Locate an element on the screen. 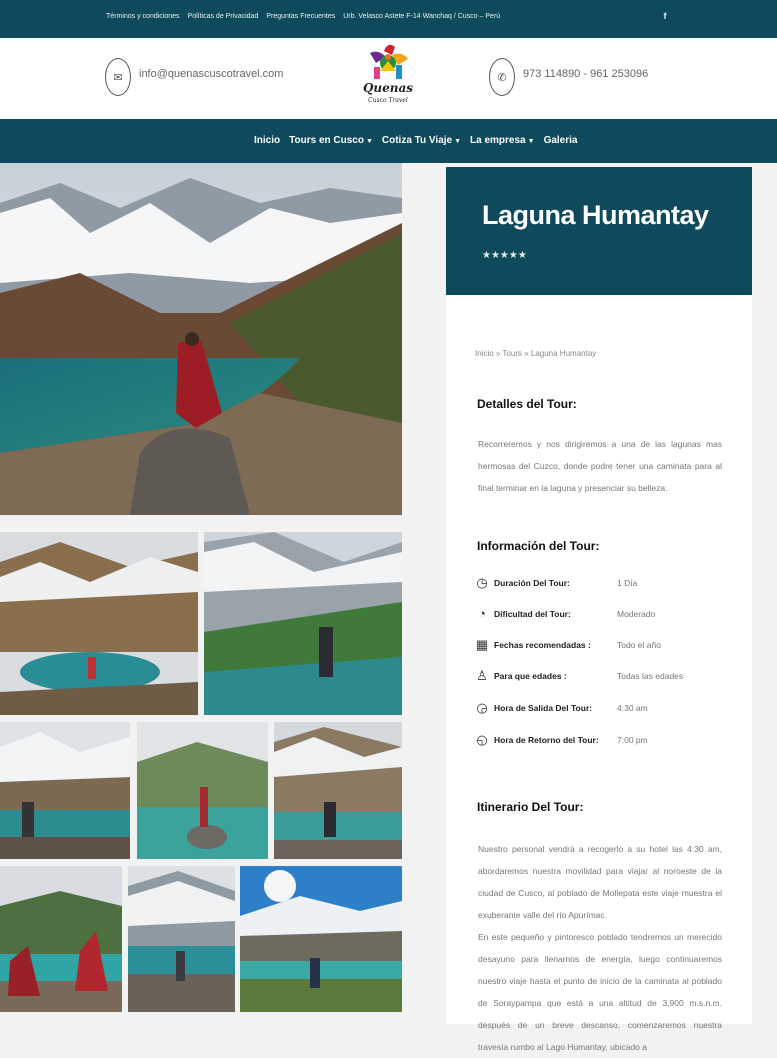  star-rating: ★★★★★ is located at coordinates (504, 255).